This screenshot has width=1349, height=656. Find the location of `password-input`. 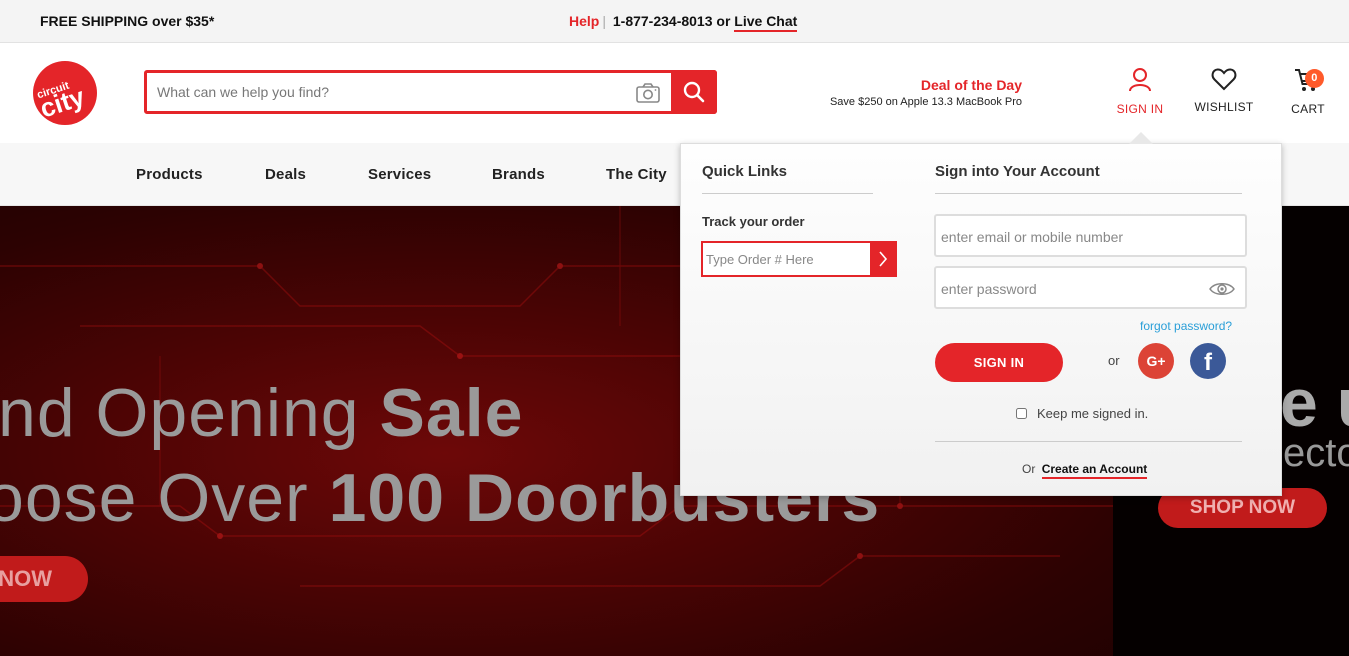

password-input is located at coordinates (1066, 289).